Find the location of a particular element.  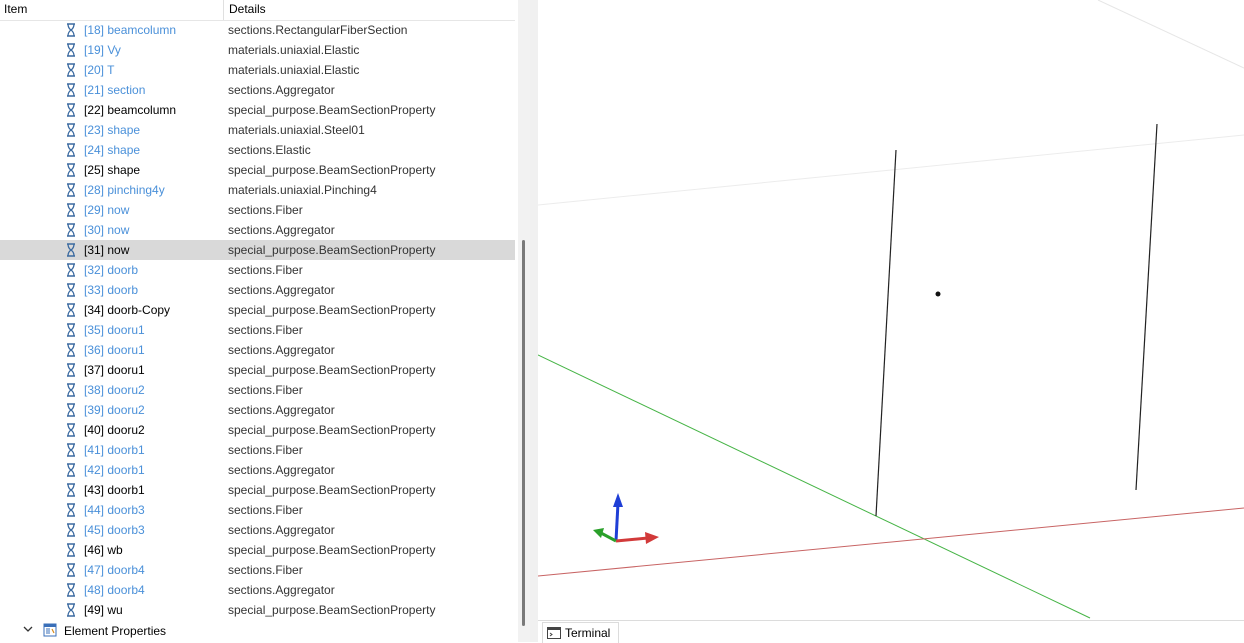

tree-row: [24] shape sections.Elastic is located at coordinates (257, 150).